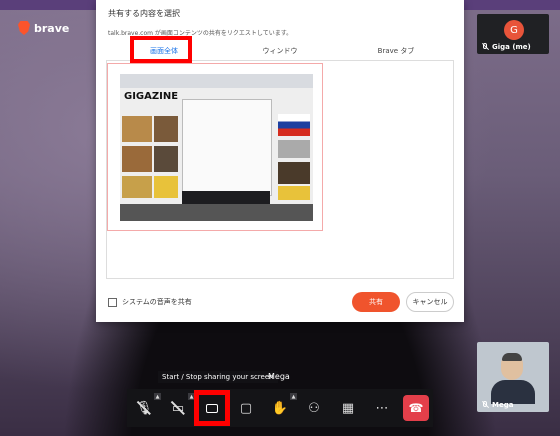  I want to click on screen-share-icon, so click(212, 408).